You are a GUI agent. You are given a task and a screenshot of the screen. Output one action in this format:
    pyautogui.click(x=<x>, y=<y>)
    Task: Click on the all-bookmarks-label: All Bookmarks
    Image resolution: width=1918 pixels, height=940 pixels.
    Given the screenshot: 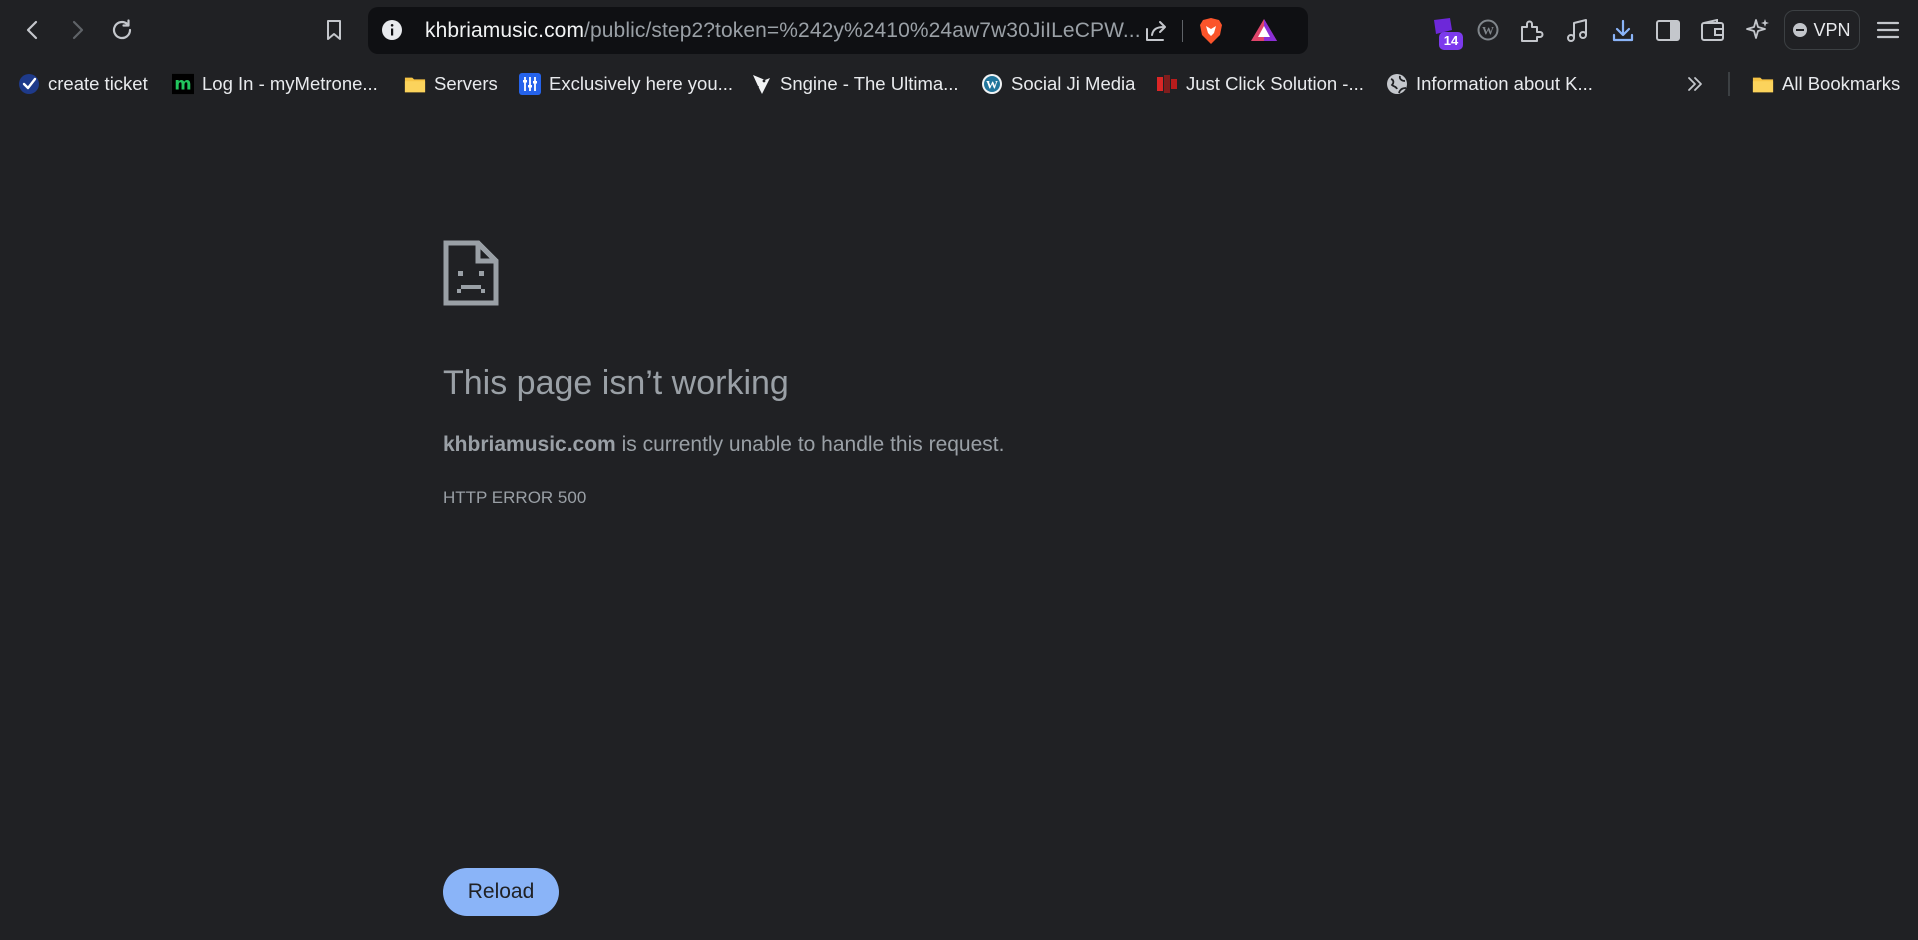 What is the action you would take?
    pyautogui.click(x=1841, y=83)
    